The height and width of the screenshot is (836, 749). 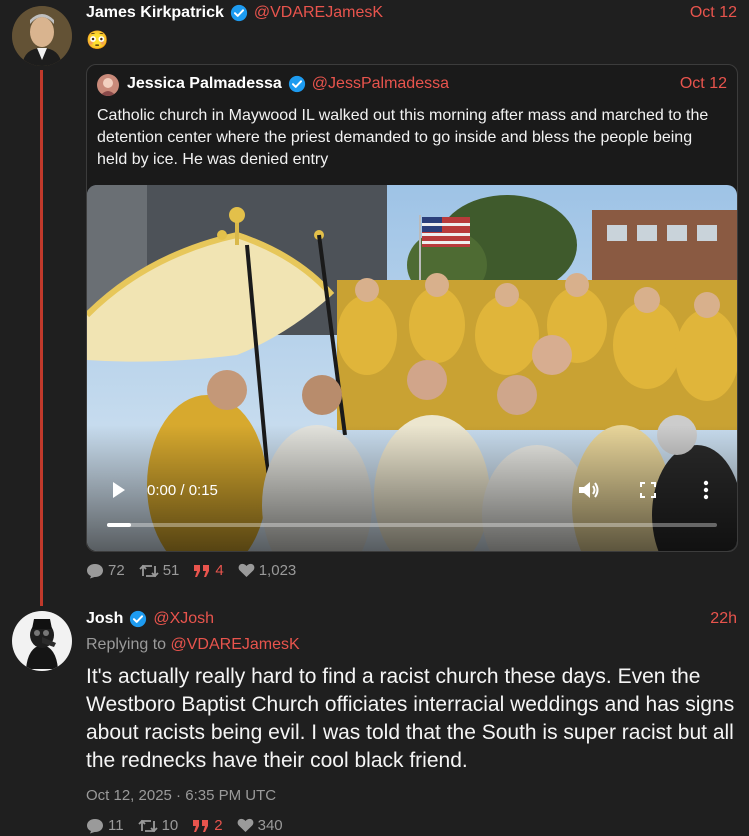 I want to click on like-count: 340, so click(x=270, y=825).